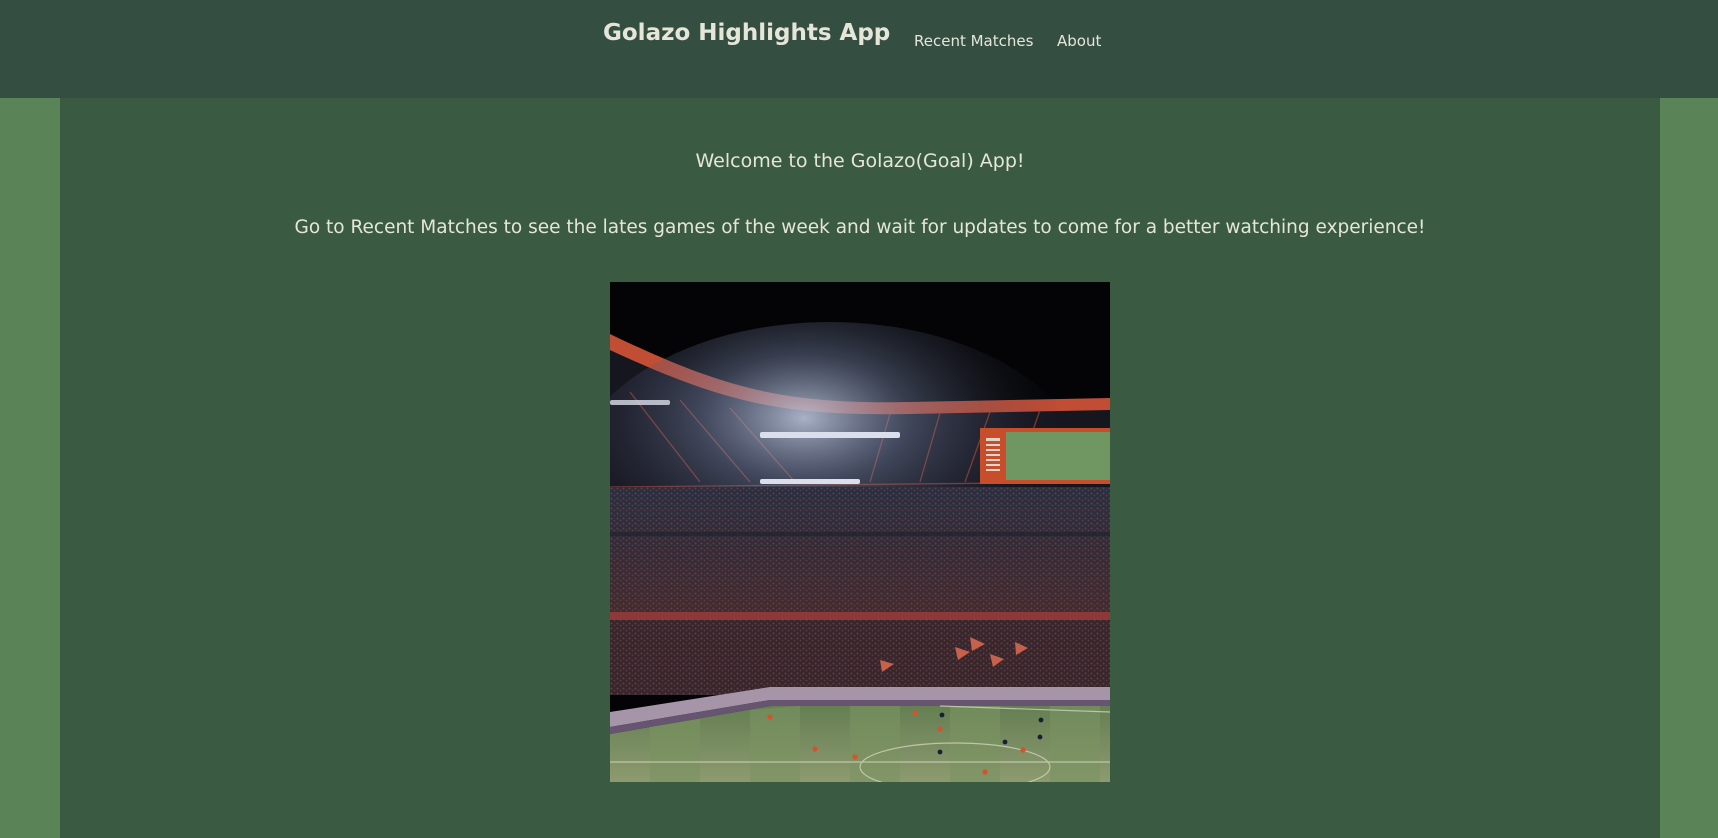 Image resolution: width=1718 pixels, height=838 pixels. What do you see at coordinates (973, 41) in the screenshot?
I see `nav-link-recent-matches: Recent Matches` at bounding box center [973, 41].